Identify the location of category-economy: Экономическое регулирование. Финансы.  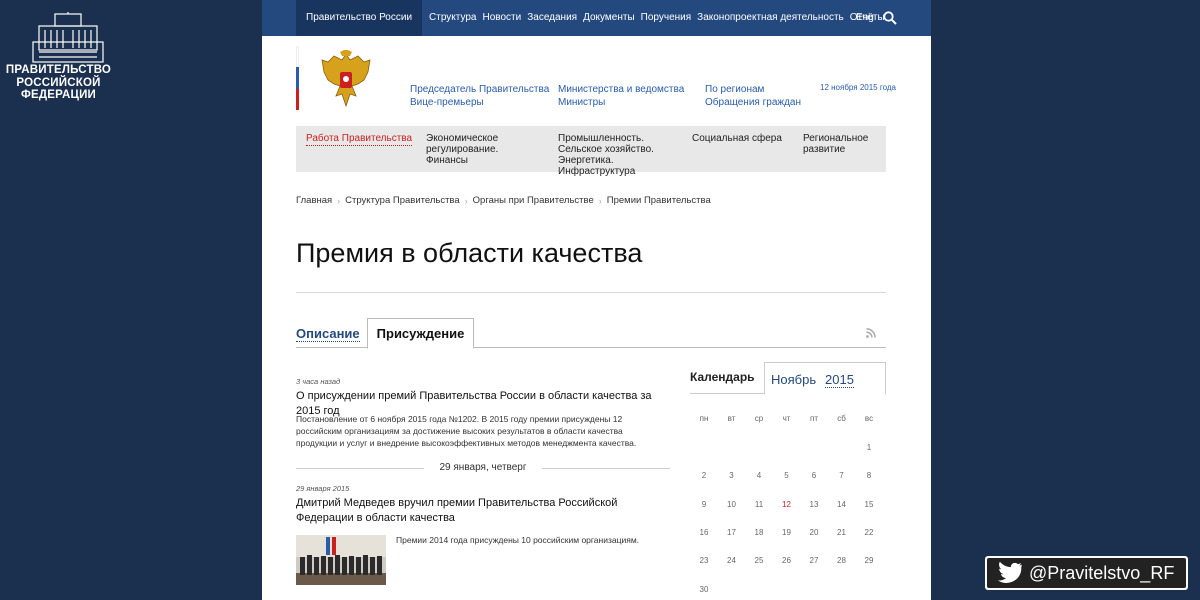
(481, 149).